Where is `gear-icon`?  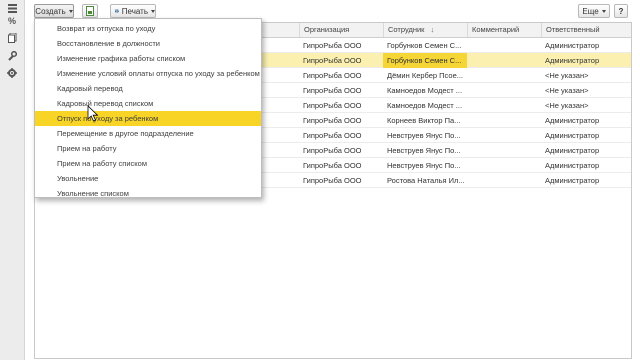
gear-icon is located at coordinates (12, 73).